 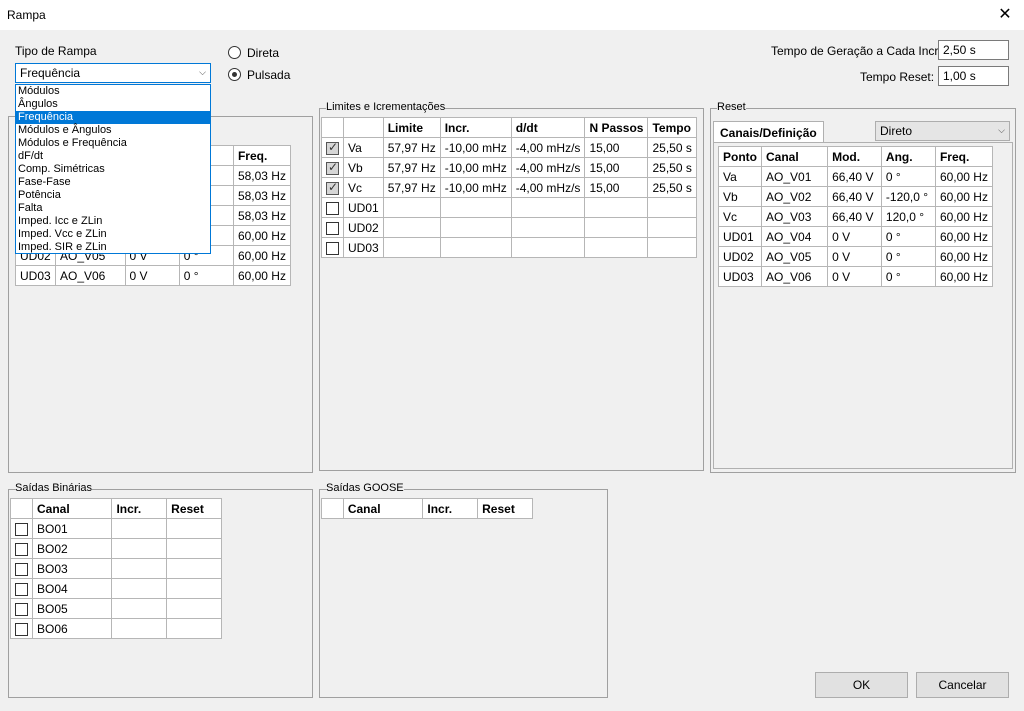 I want to click on cancel-button: Cancelar, so click(x=962, y=685).